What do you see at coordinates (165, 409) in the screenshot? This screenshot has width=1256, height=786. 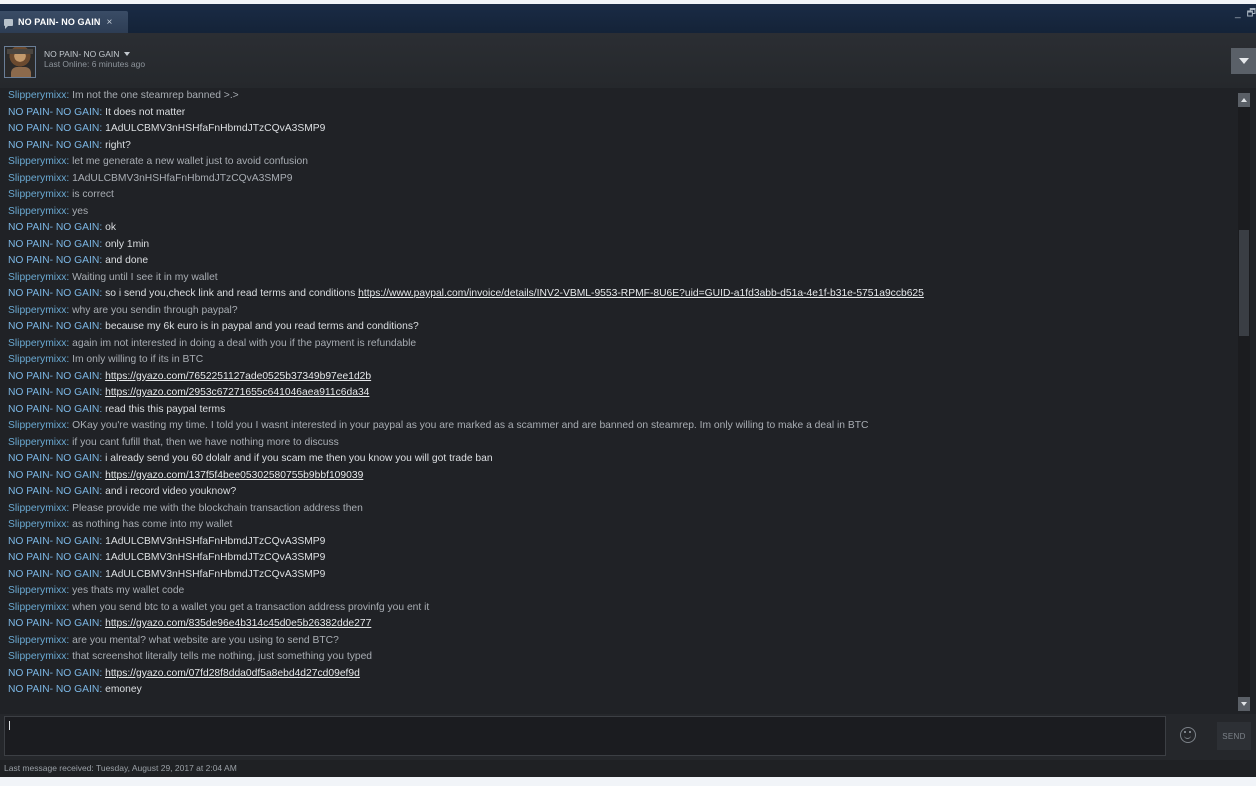 I see `message-text: read this this paypal terms` at bounding box center [165, 409].